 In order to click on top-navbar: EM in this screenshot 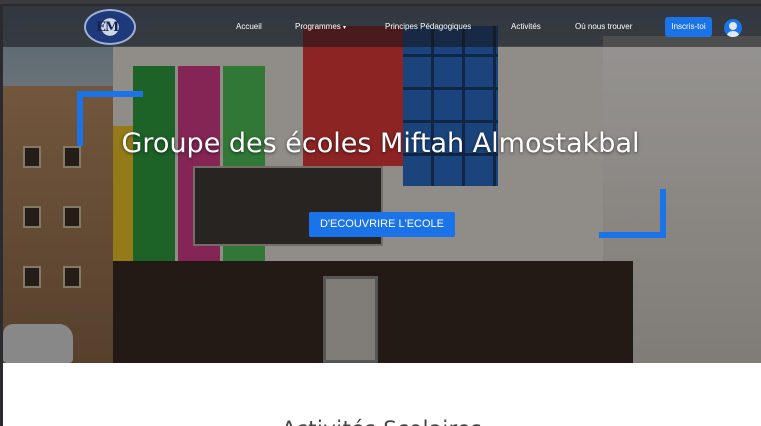, I will do `click(382, 26)`.